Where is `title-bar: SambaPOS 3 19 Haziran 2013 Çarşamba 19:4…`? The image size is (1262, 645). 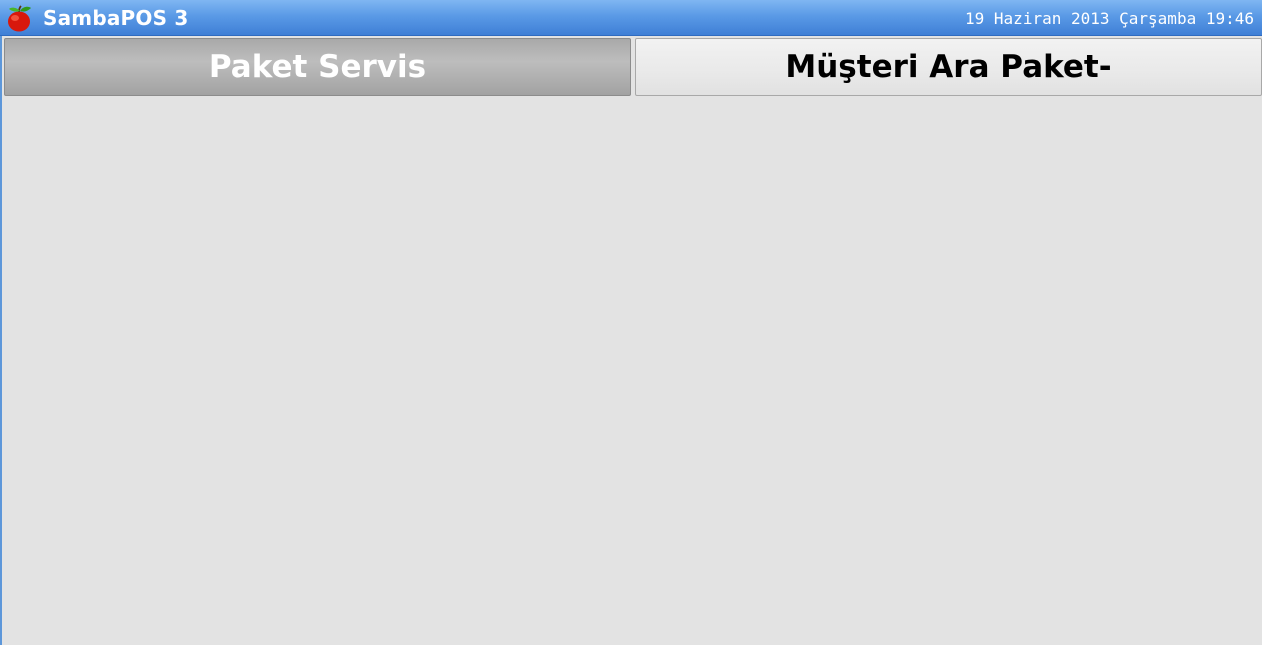
title-bar: SambaPOS 3 19 Haziran 2013 Çarşamba 19:4… is located at coordinates (631, 18).